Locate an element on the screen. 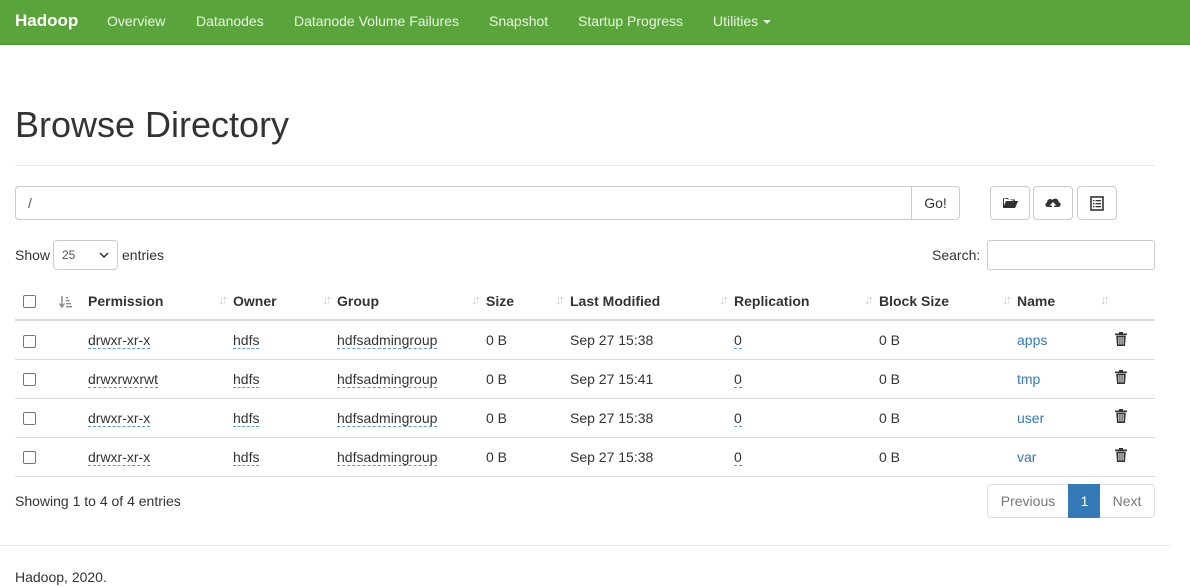  folder-open-icon is located at coordinates (1010, 203).